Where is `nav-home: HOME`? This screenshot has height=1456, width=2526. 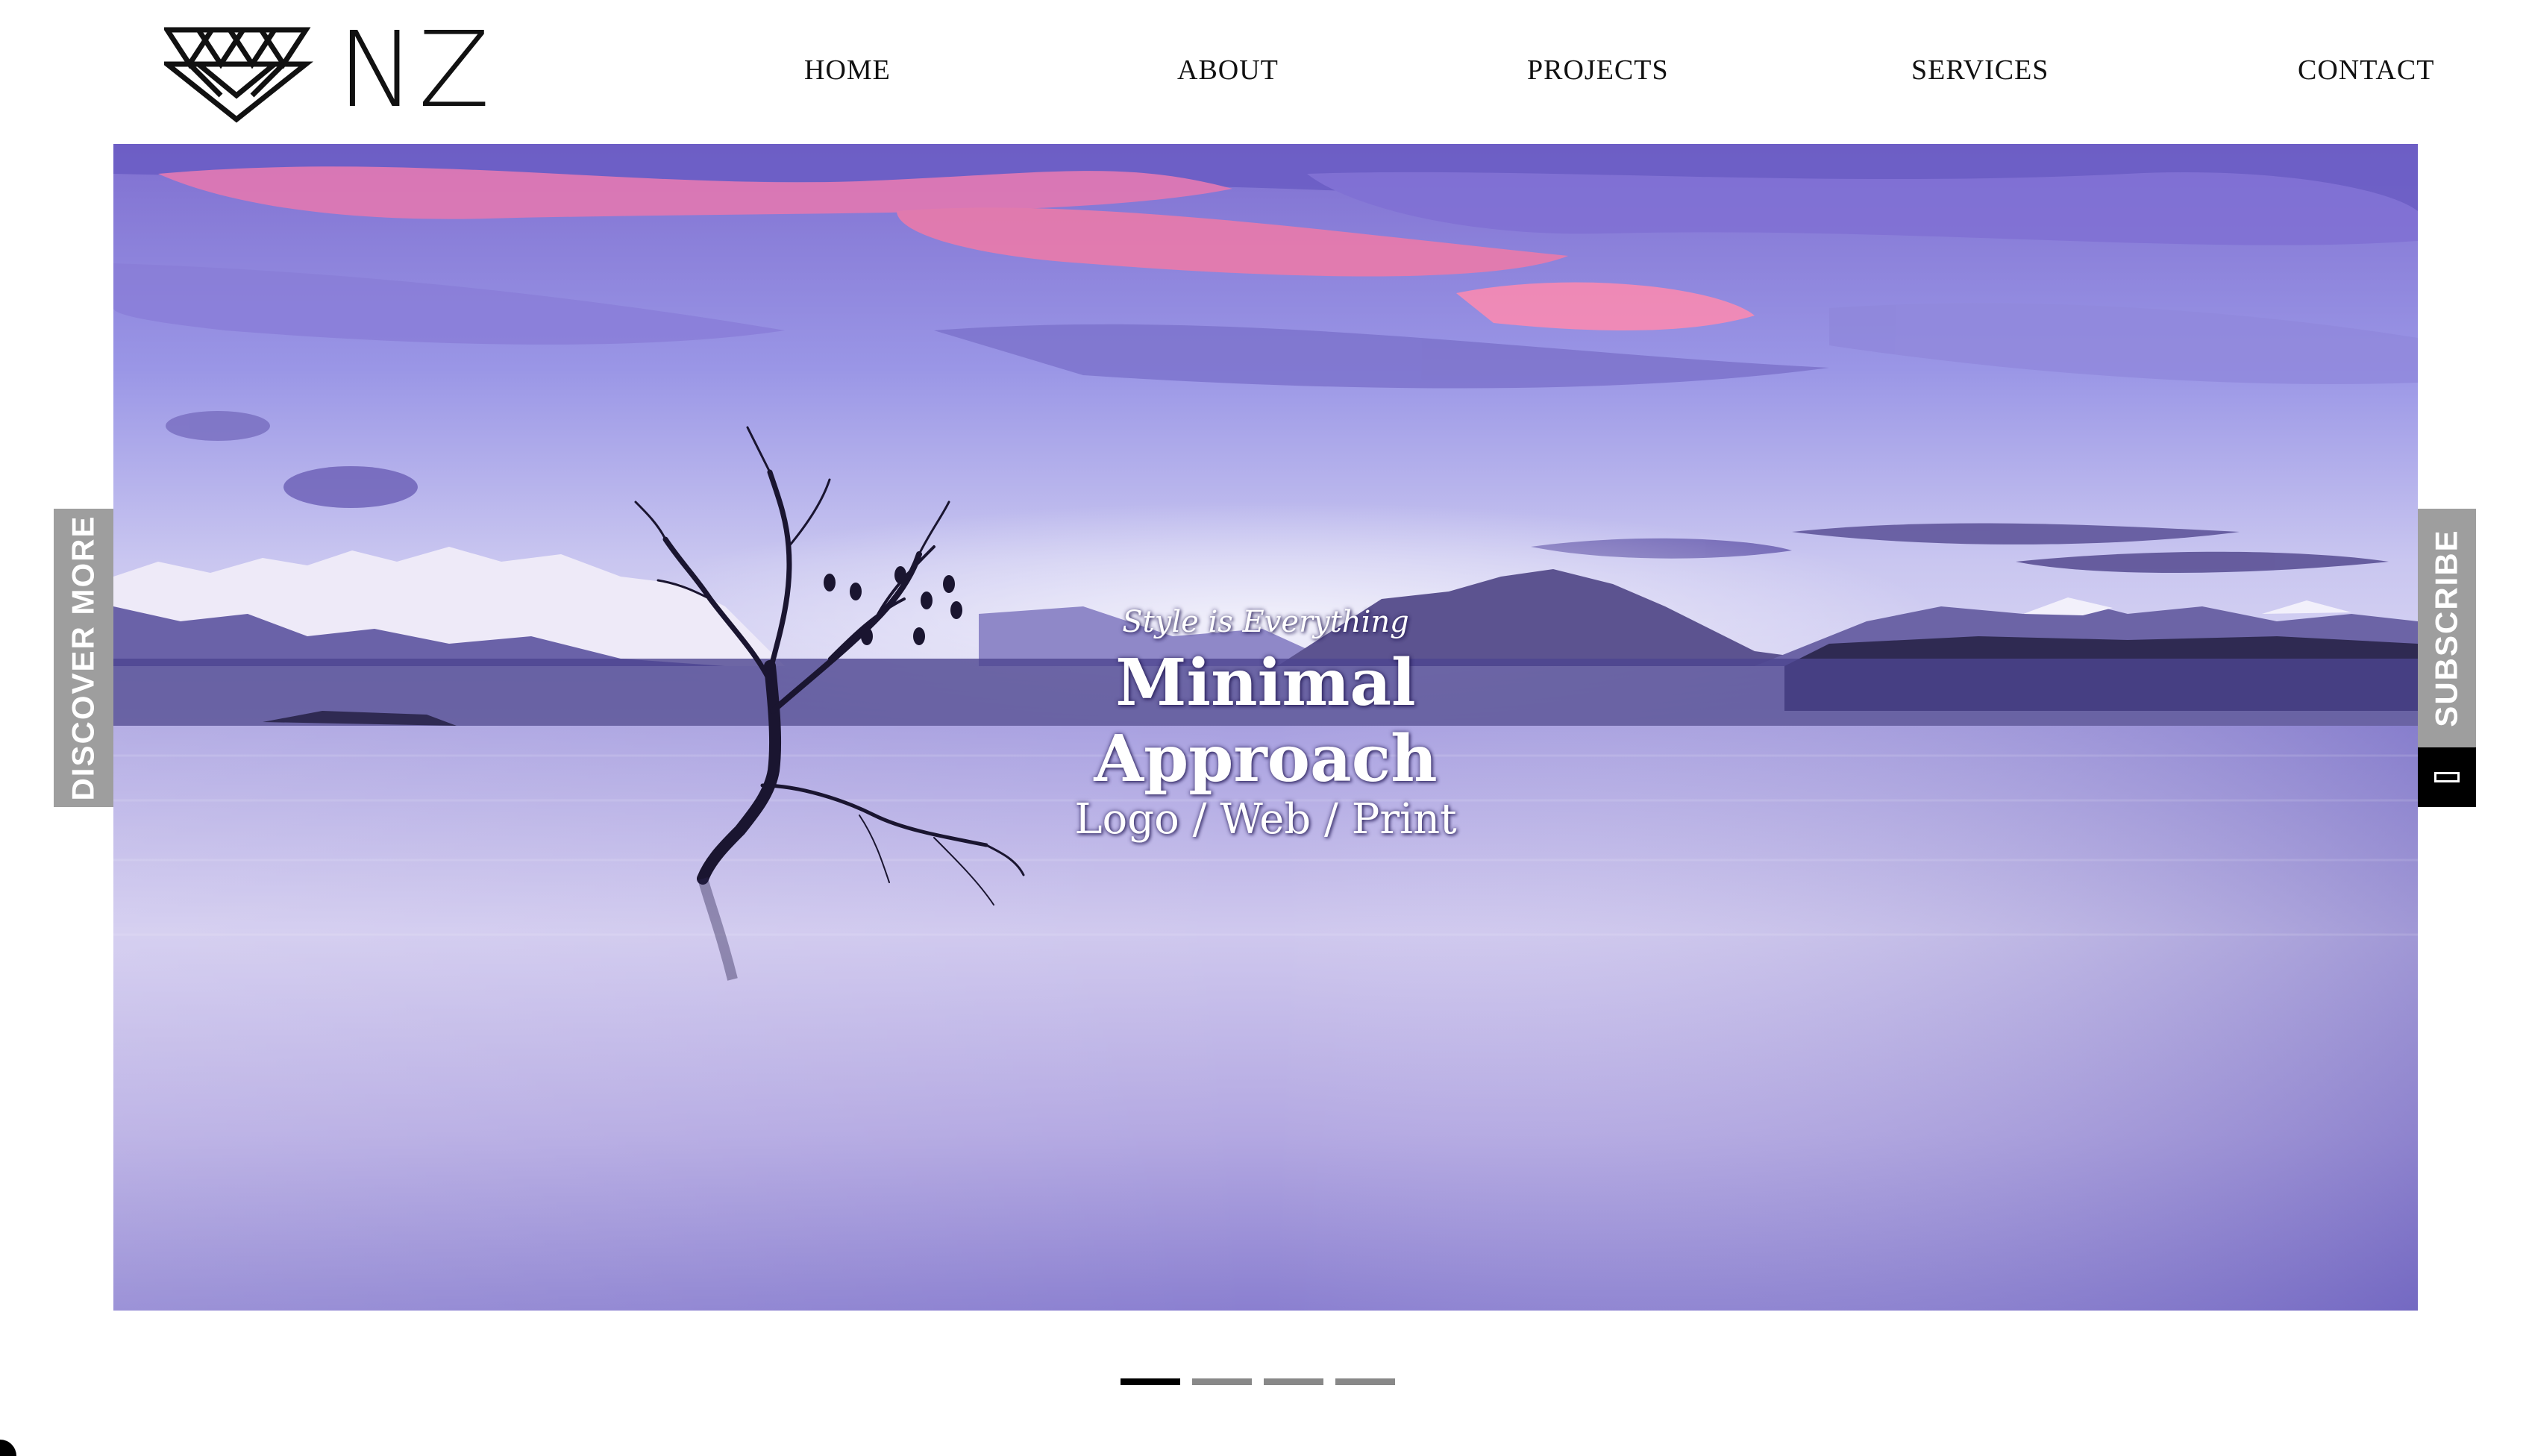
nav-home: HOME is located at coordinates (847, 70).